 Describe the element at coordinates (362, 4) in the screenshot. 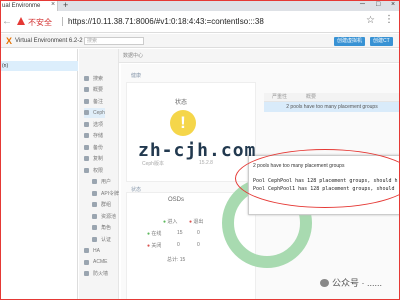

I see `minimize-icon: ─` at that location.